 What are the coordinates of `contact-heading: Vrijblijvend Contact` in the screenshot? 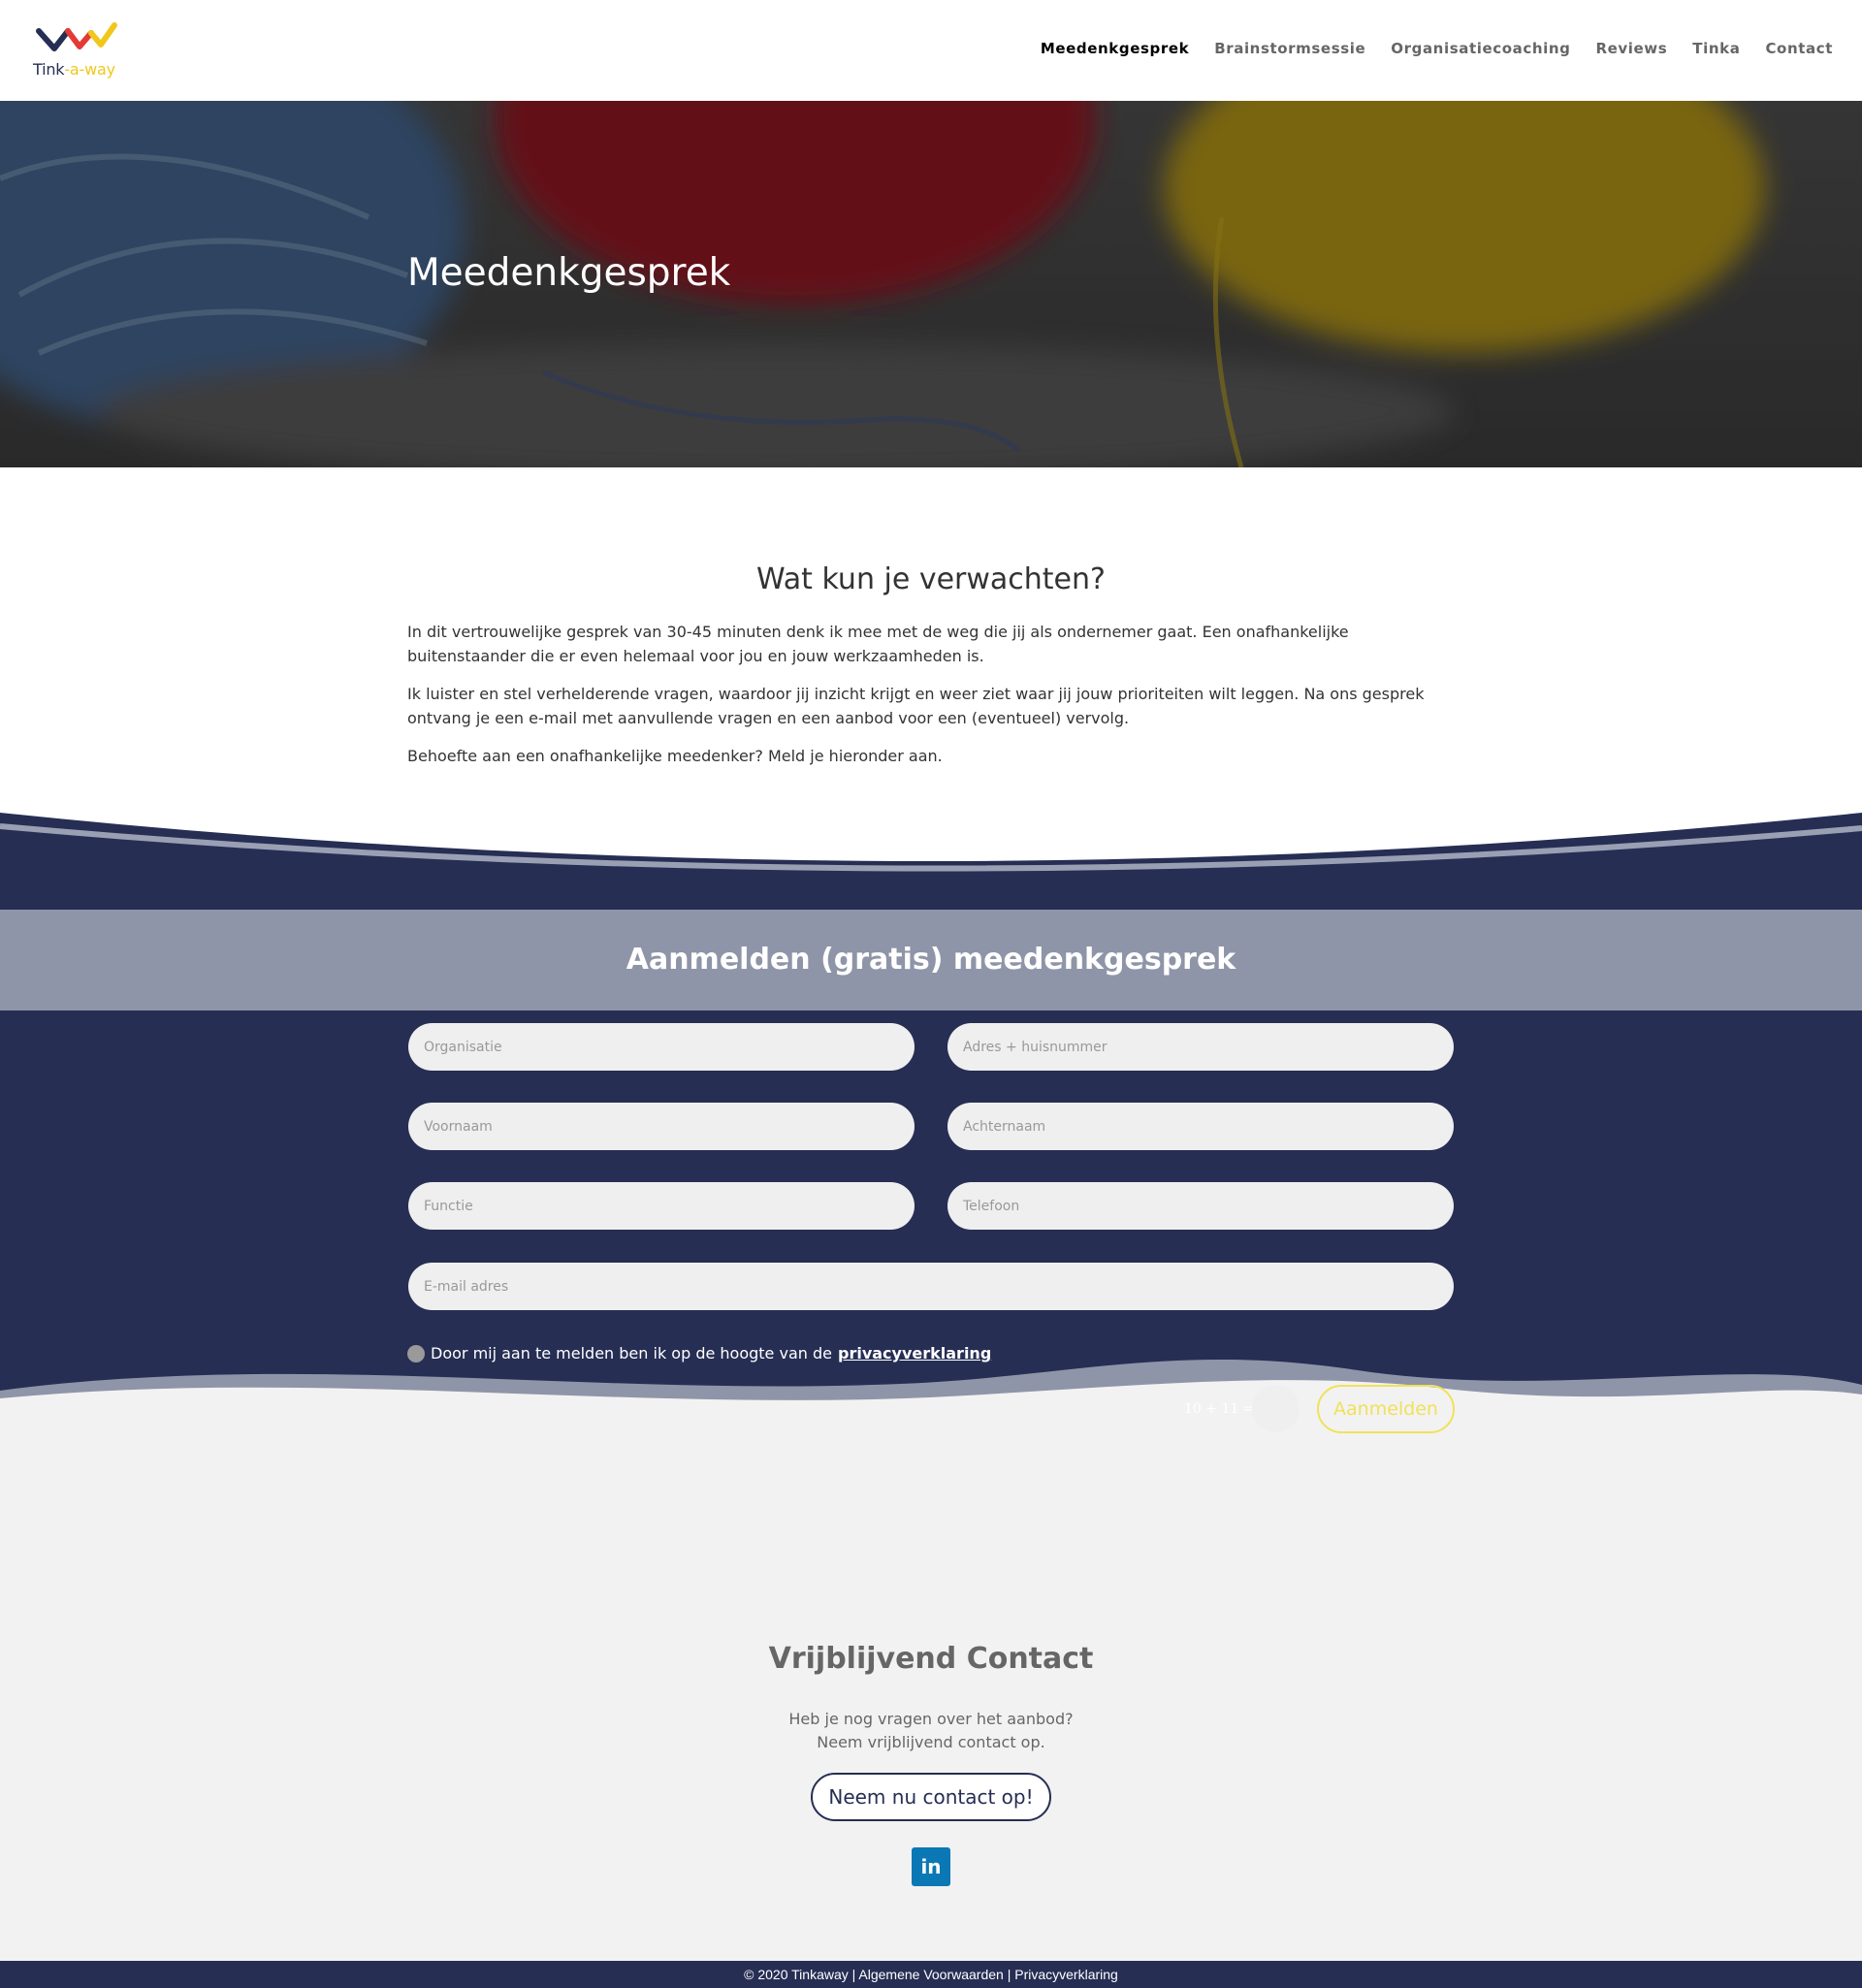 It's located at (931, 1659).